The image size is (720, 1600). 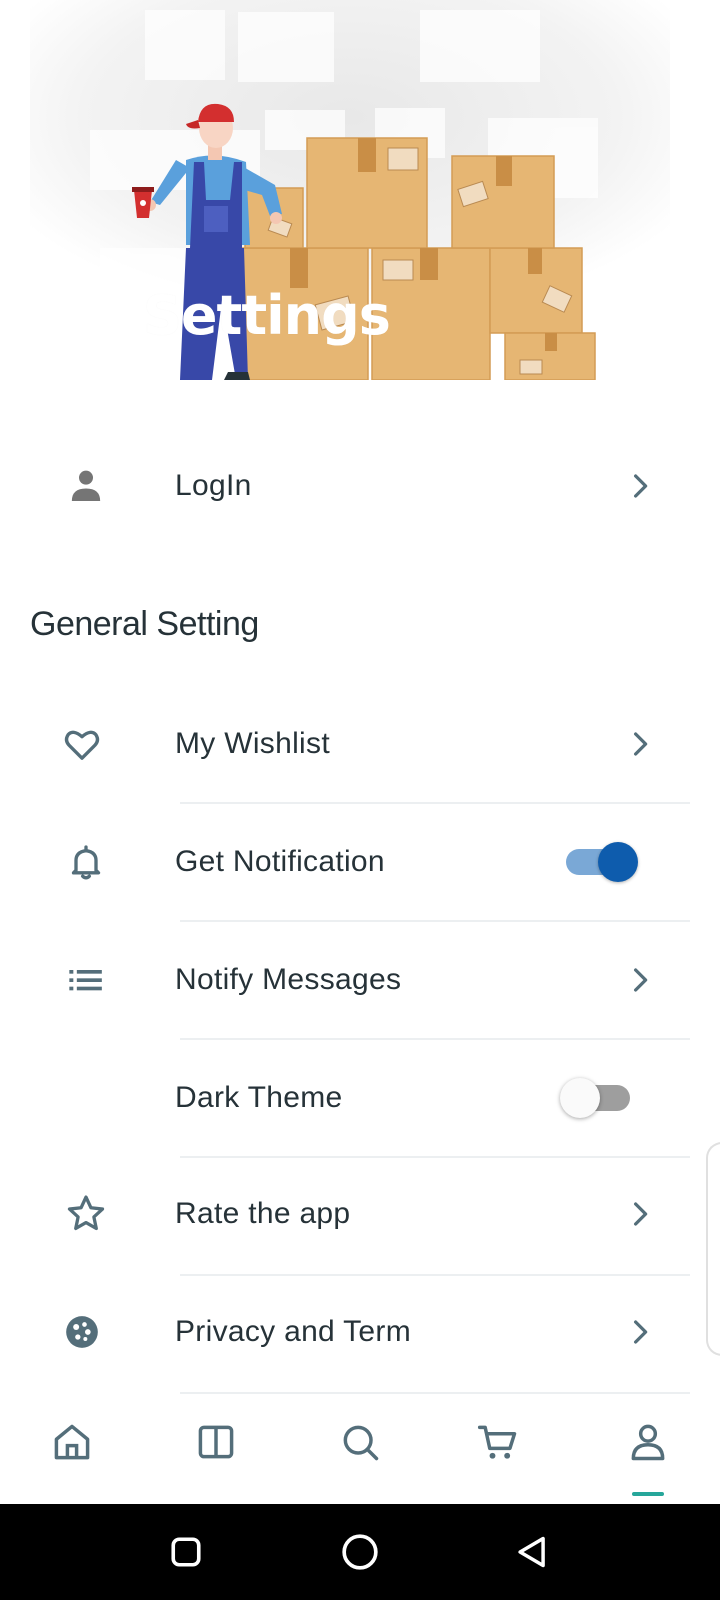 I want to click on recents-icon, so click(x=186, y=1552).